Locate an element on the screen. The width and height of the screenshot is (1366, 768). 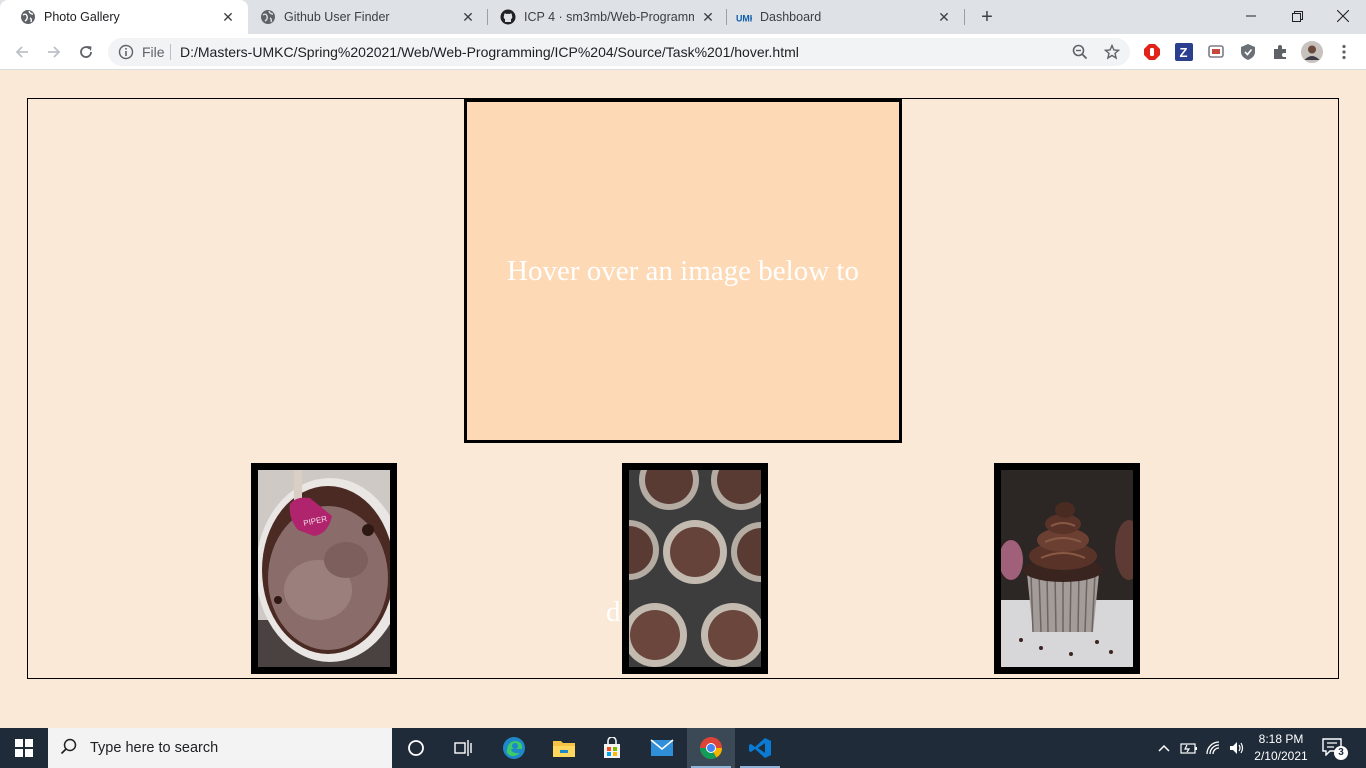
windows-start-button is located at coordinates (24, 748).